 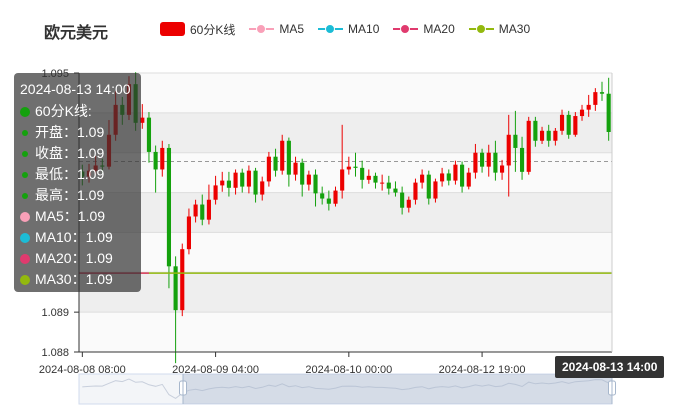 What do you see at coordinates (74, 279) in the screenshot?
I see `tooltip-ma30: MA30：1.09` at bounding box center [74, 279].